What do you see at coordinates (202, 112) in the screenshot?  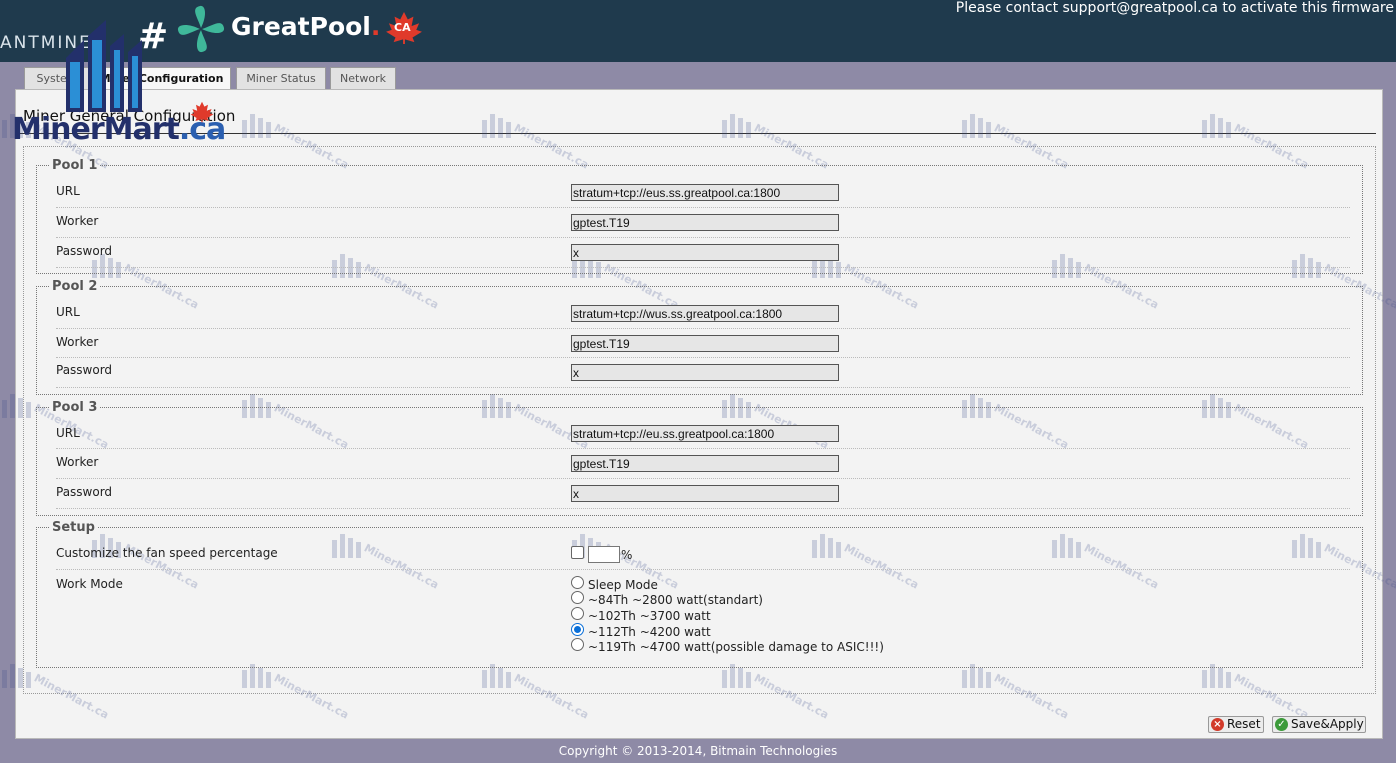 I see `maple-leaf-icon` at bounding box center [202, 112].